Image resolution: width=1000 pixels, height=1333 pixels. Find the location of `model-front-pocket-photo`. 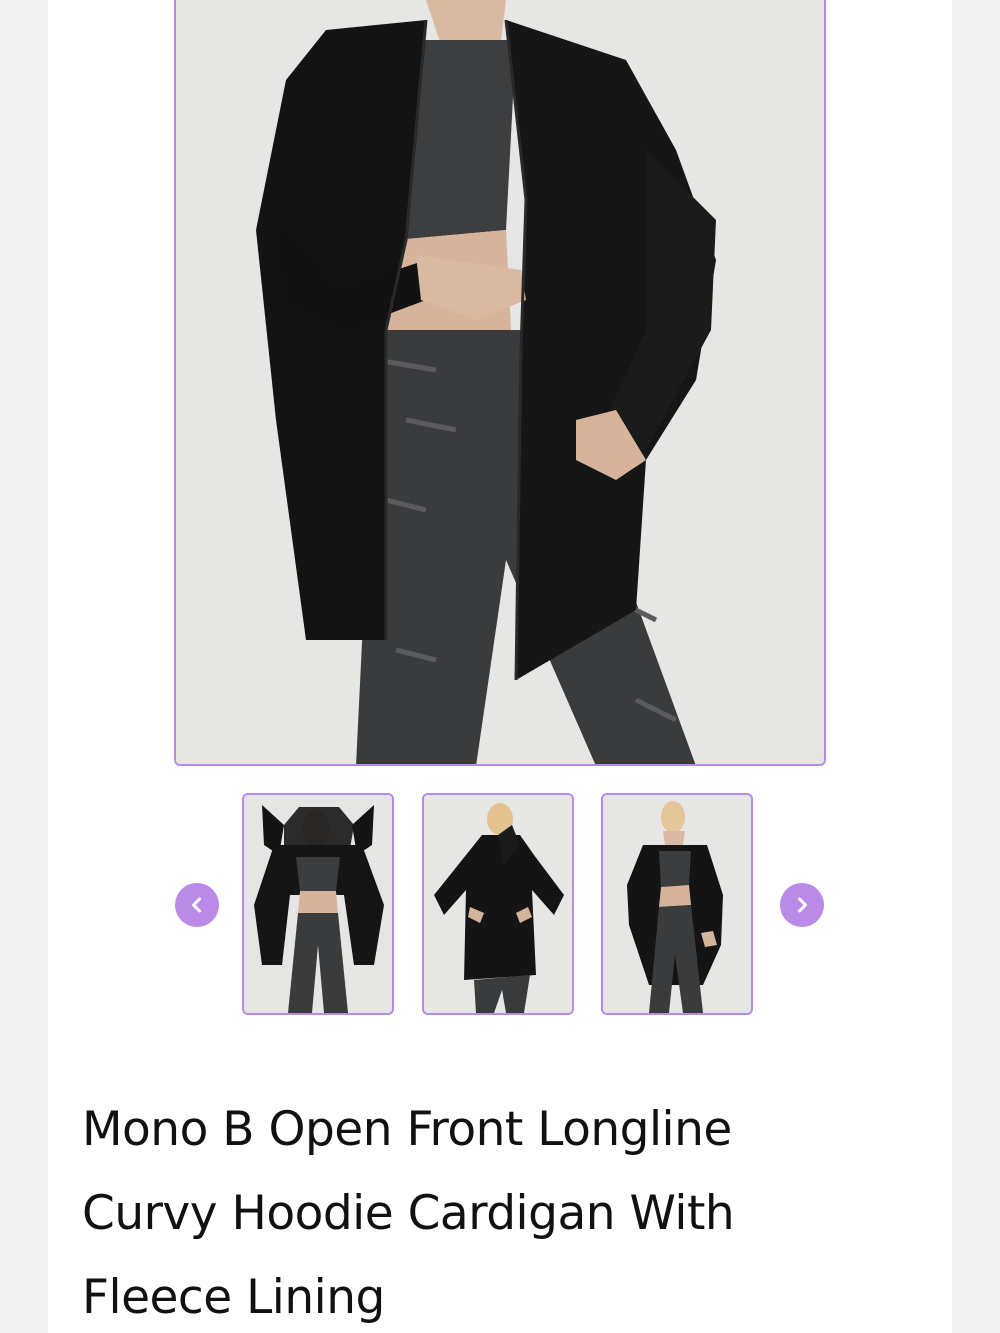

model-front-pocket-photo is located at coordinates (677, 904).